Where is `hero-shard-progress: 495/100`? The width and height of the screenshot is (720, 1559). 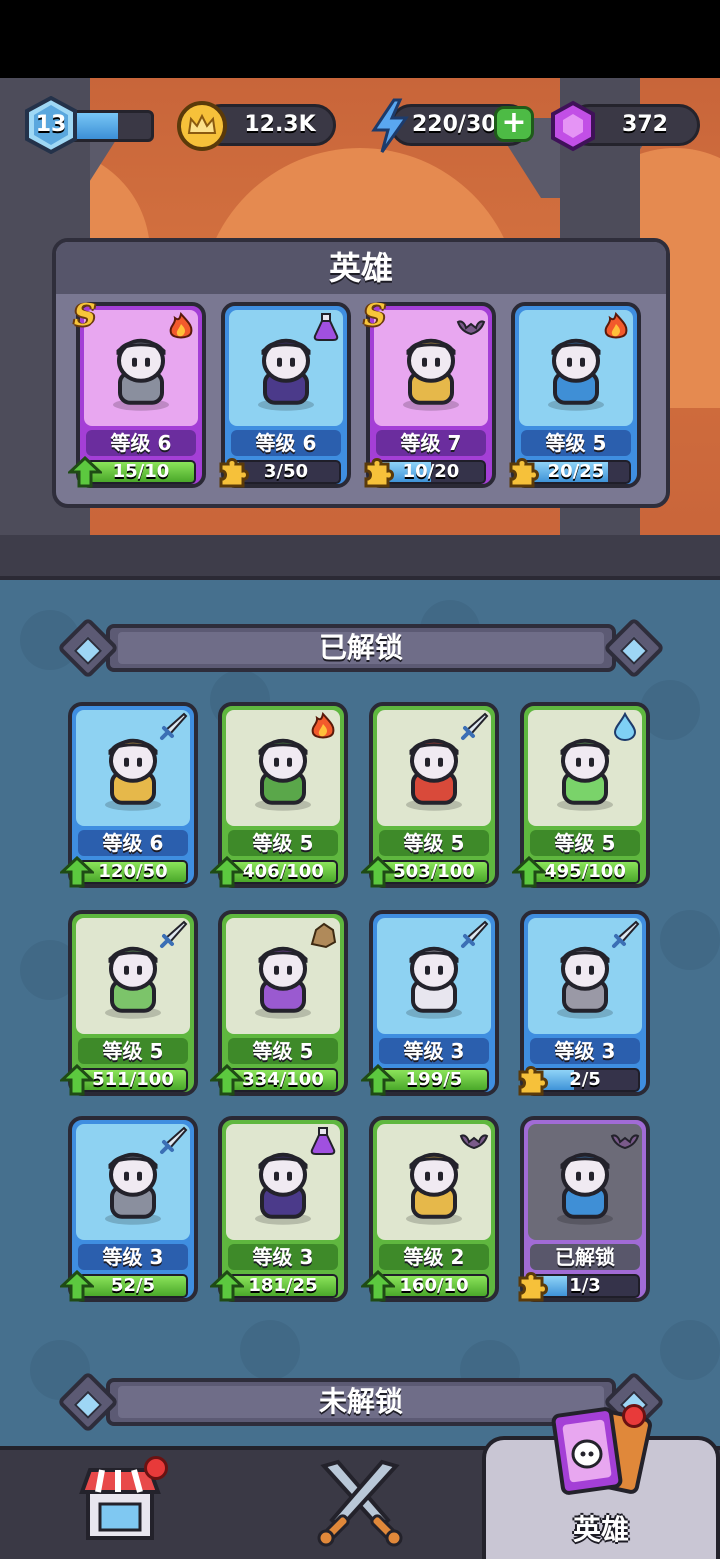
hero-shard-progress: 495/100 is located at coordinates (585, 872).